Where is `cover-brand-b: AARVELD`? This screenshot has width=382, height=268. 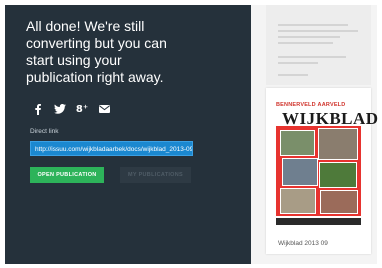
cover-brand-b: AARVELD is located at coordinates (331, 105).